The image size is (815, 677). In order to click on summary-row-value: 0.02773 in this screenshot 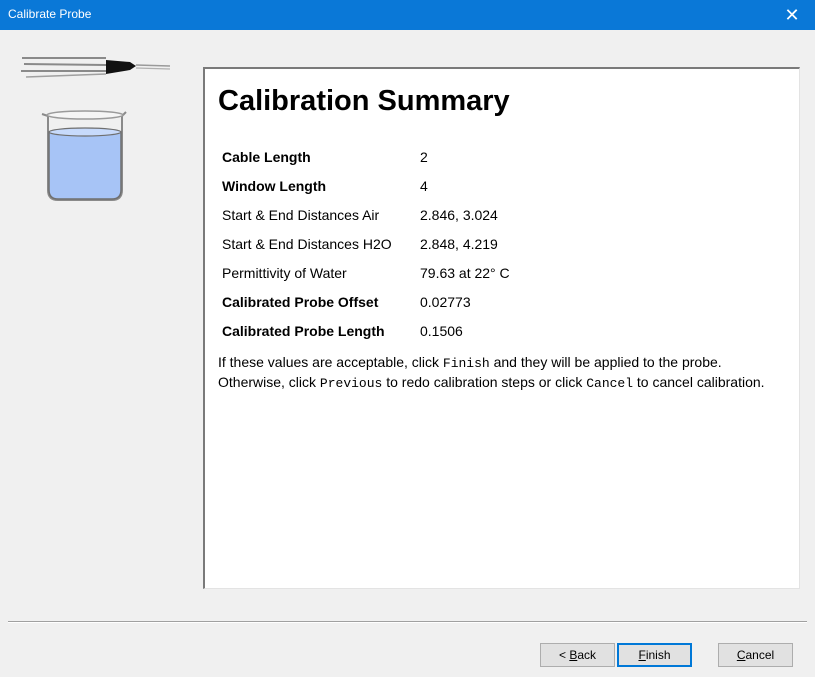, I will do `click(445, 302)`.